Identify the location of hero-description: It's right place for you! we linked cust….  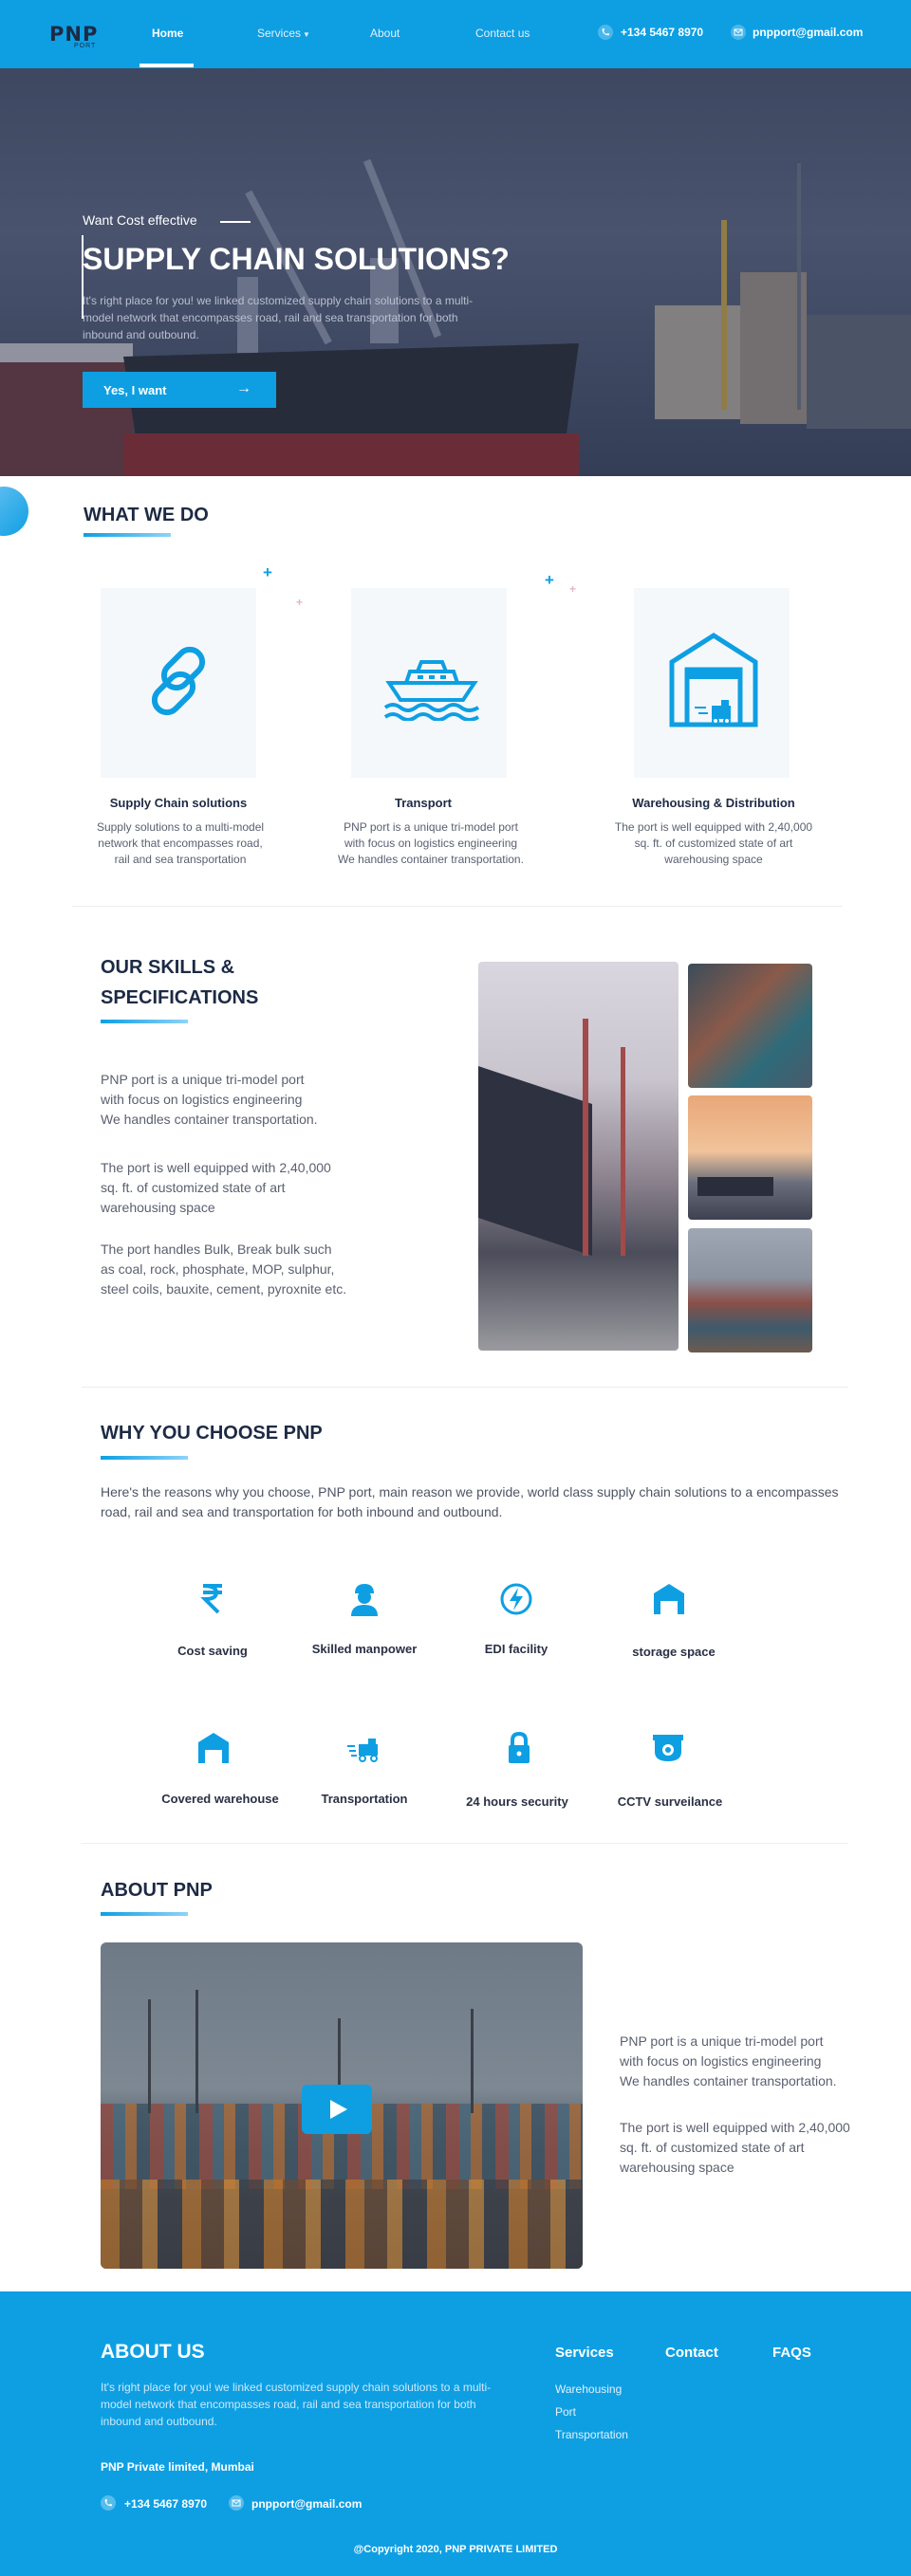
(278, 317).